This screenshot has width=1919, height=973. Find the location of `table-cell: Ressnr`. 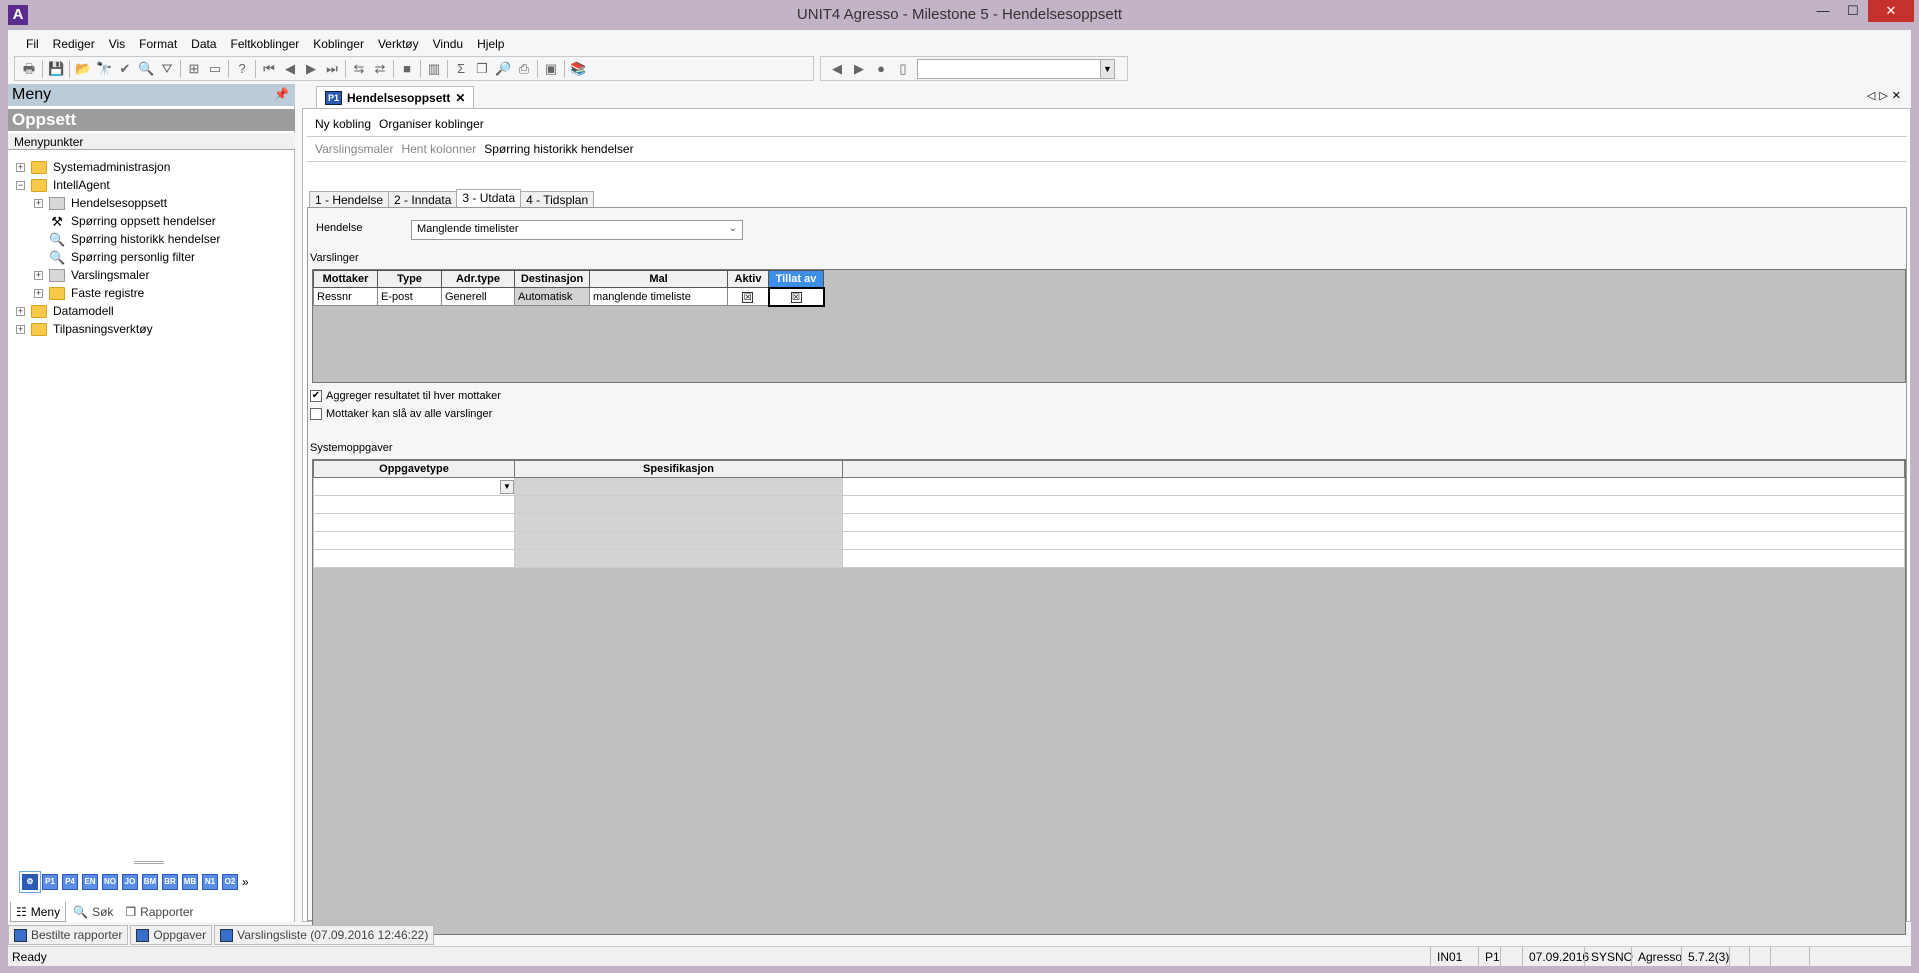

table-cell: Ressnr is located at coordinates (345, 296).